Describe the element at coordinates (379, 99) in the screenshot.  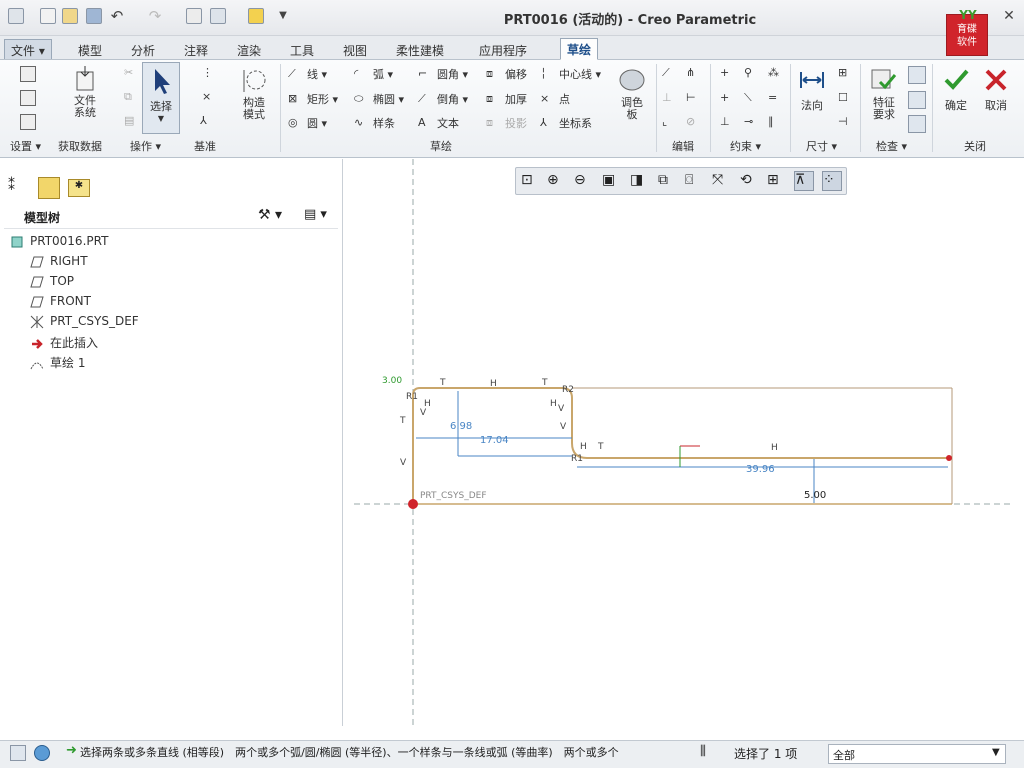
I see `ellipse-button: ⬭ 椭圆 ▾` at that location.